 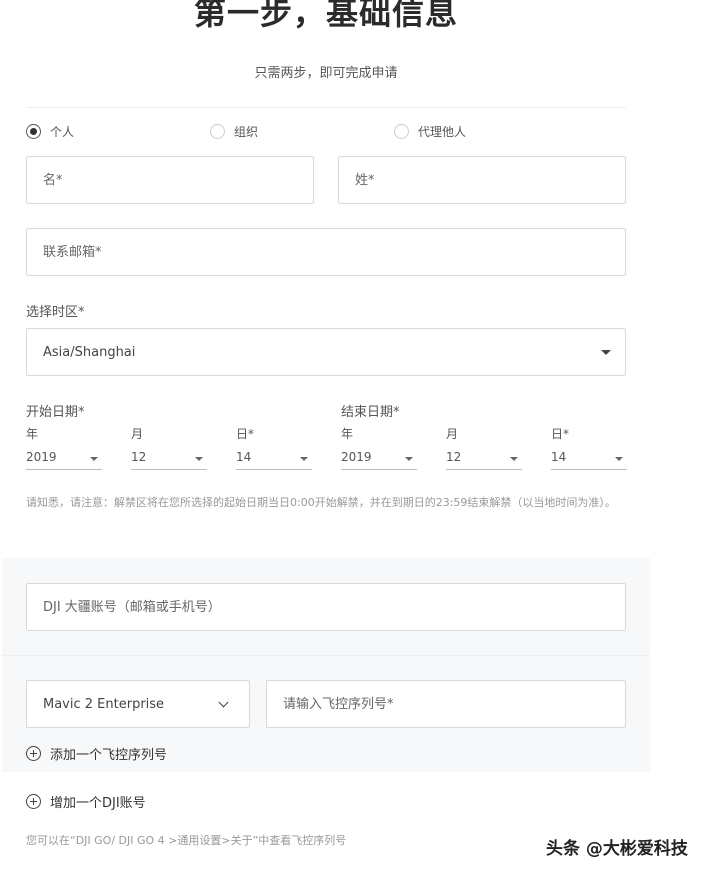 I want to click on end-day-select: 14, so click(x=589, y=459).